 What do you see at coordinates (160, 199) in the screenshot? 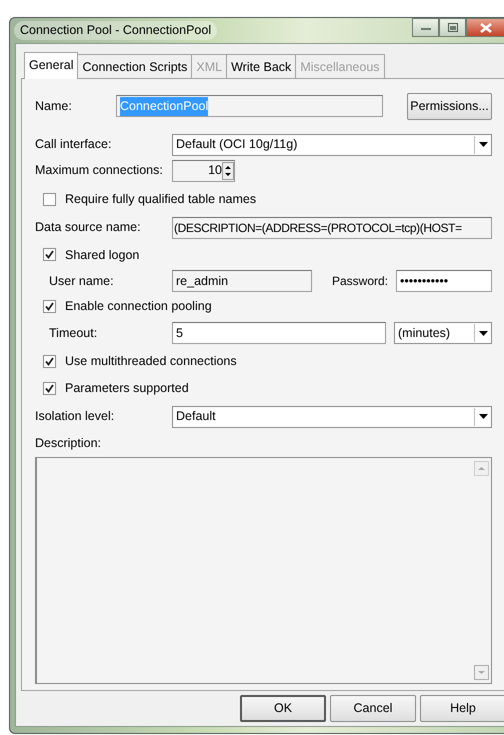
I see `checkbox-label: Require fully qualified table names` at bounding box center [160, 199].